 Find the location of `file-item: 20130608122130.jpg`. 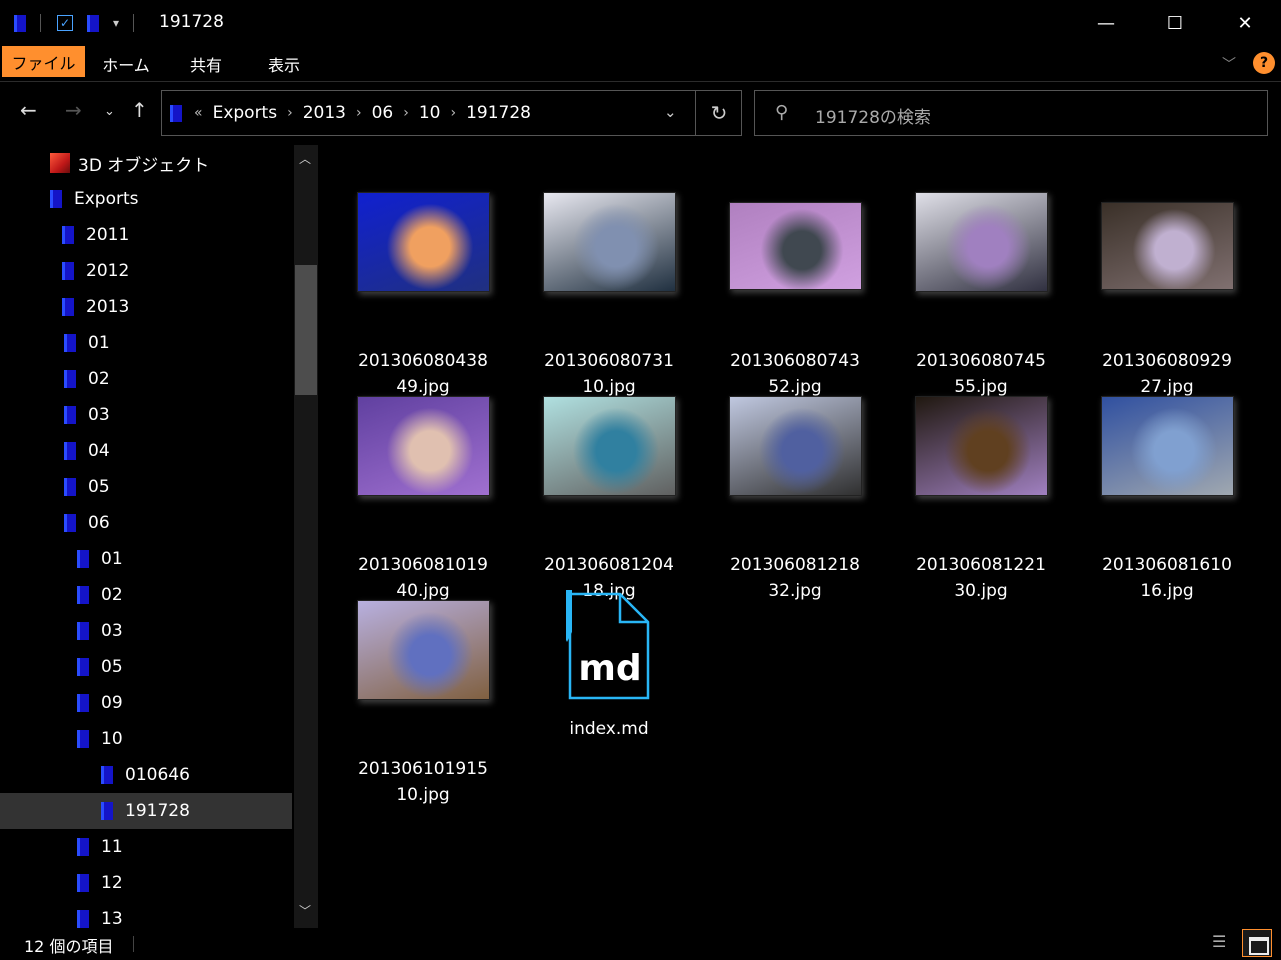

file-item: 20130608122130.jpg is located at coordinates (981, 498).